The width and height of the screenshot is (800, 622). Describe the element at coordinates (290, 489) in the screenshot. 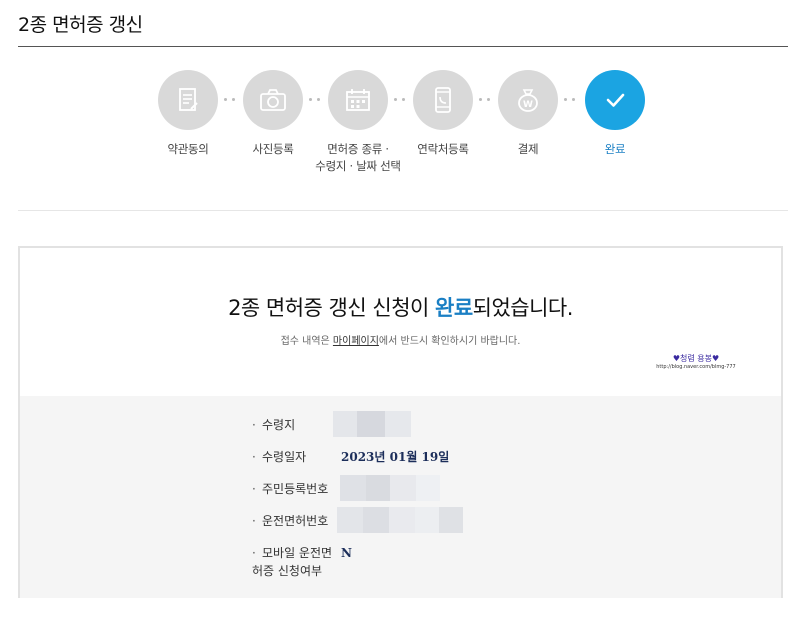

I see `resident-number-row: · 주민등록번호` at that location.